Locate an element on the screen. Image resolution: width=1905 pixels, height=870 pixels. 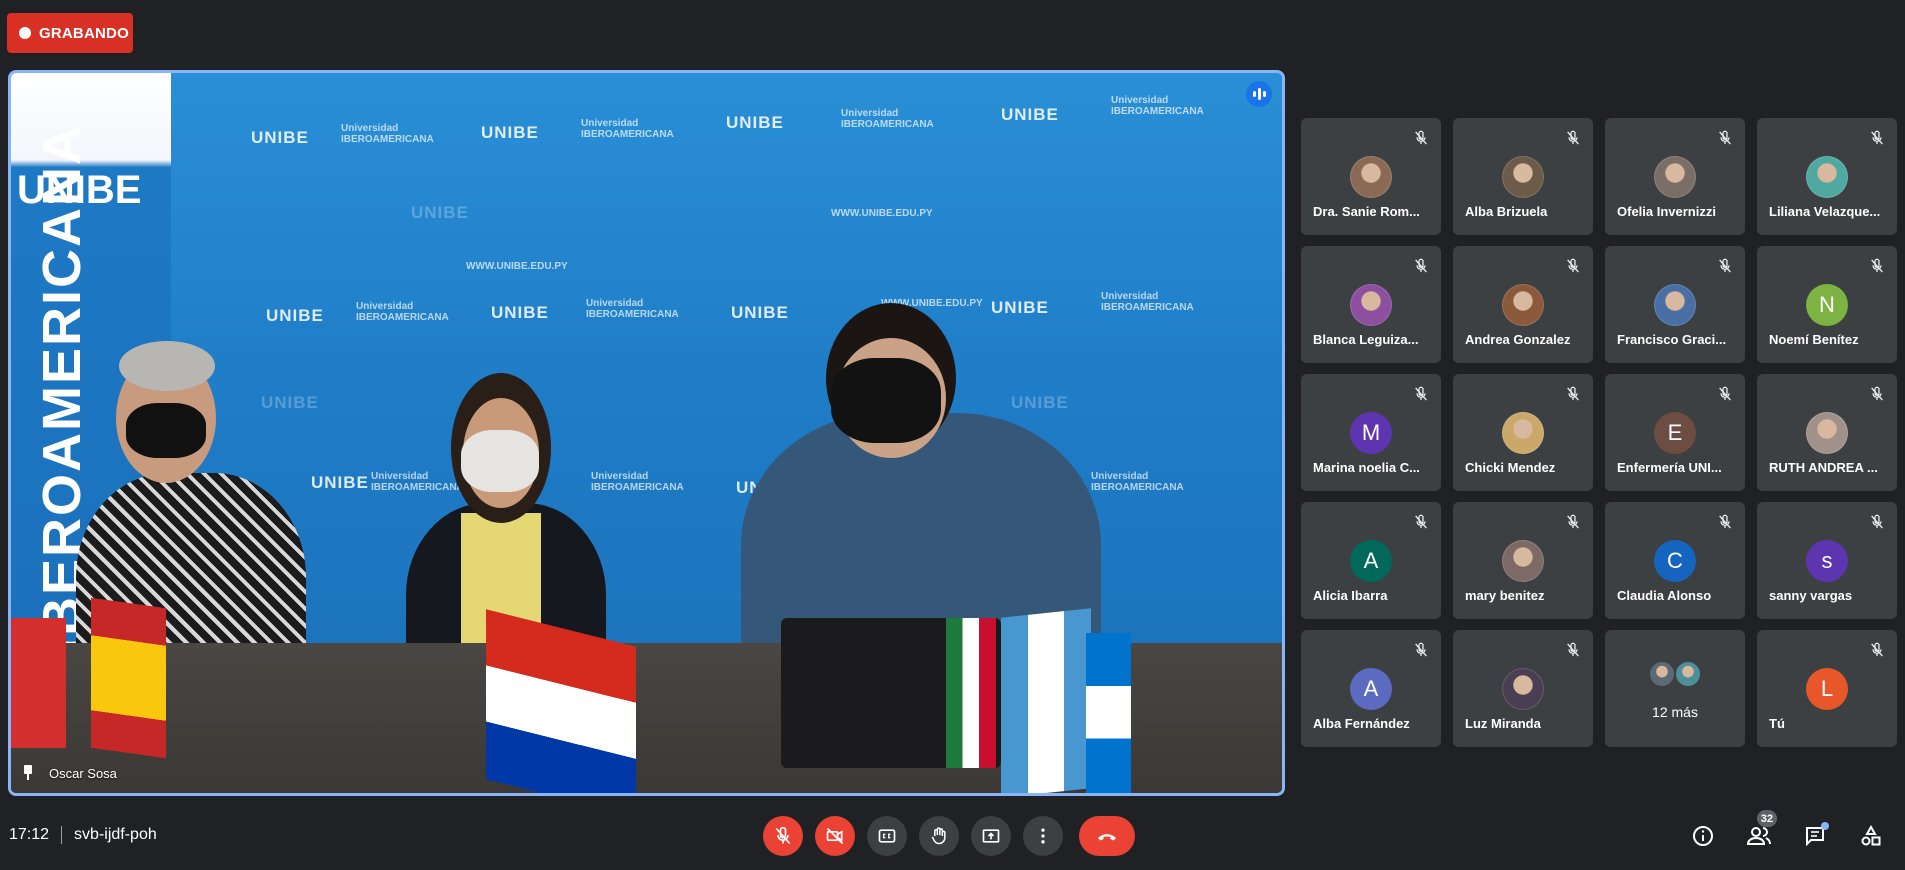
speaking-indicator-icon is located at coordinates (1259, 94).